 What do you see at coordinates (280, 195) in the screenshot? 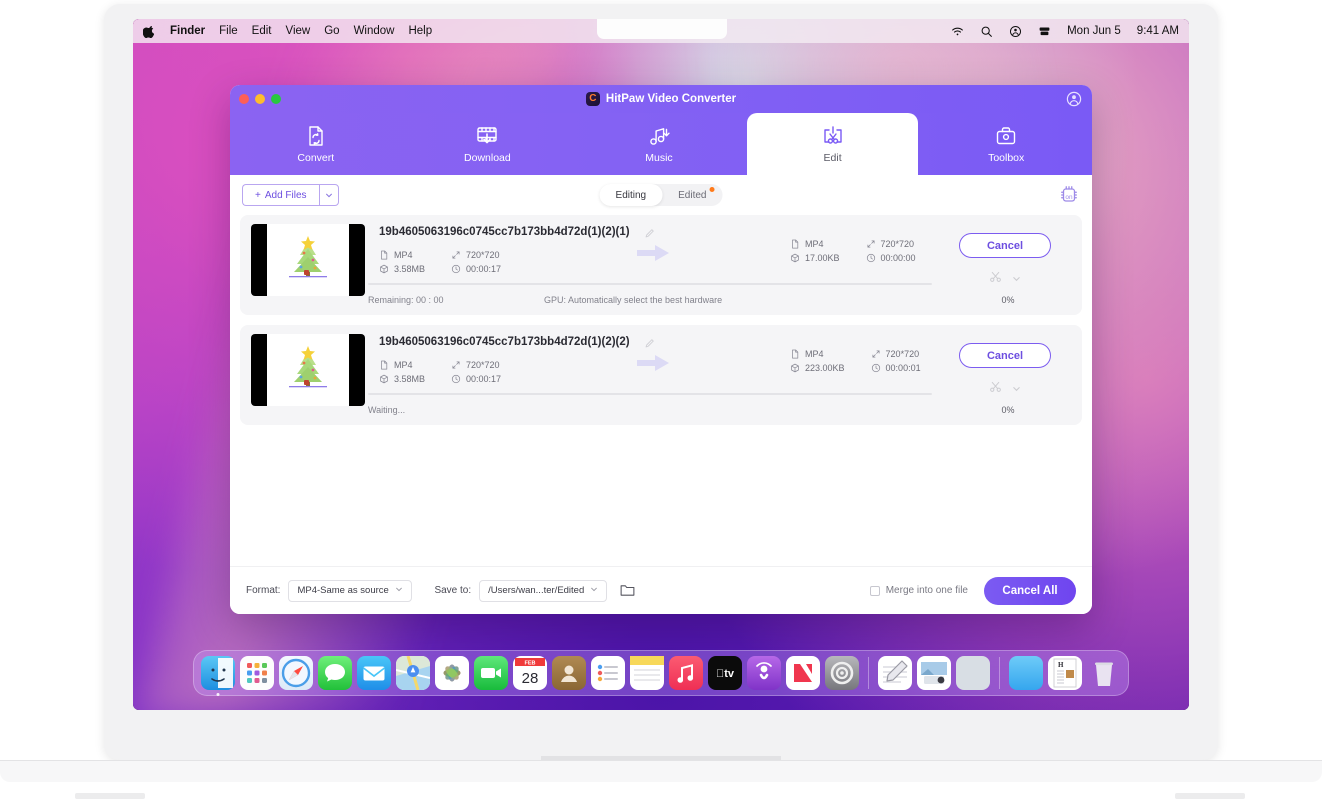
I see `add-files-button: + Add Files` at bounding box center [280, 195].